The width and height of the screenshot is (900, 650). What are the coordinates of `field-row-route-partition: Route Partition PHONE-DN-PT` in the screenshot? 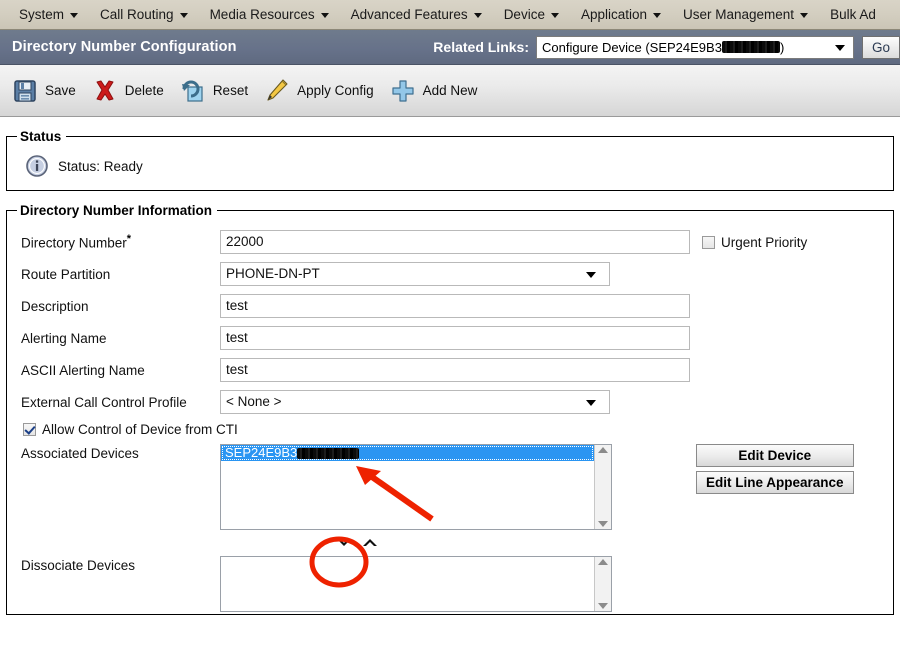 It's located at (450, 274).